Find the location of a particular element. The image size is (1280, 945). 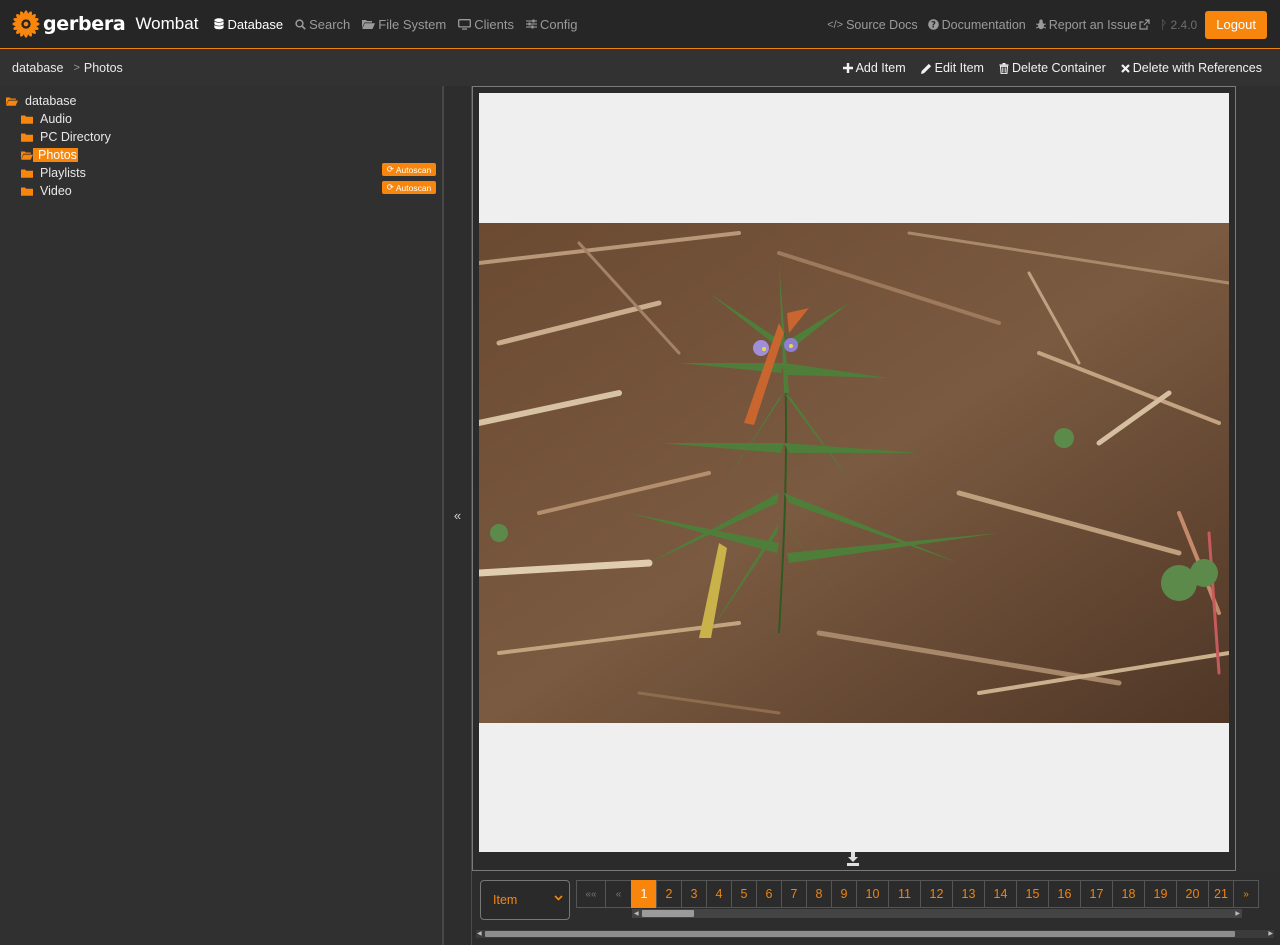

brand-subtitle: Wombat is located at coordinates (167, 23).